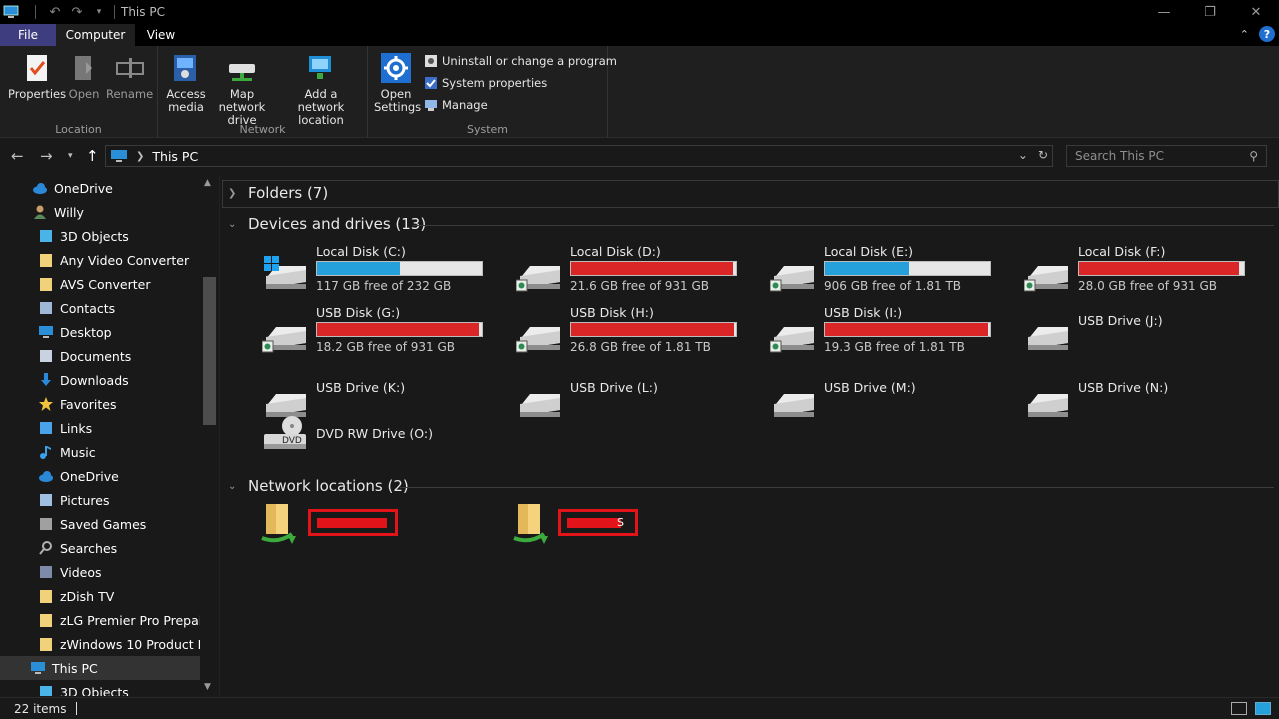 The height and width of the screenshot is (719, 1279). What do you see at coordinates (209, 351) in the screenshot?
I see `sidebar-scrollbar-thumb` at bounding box center [209, 351].